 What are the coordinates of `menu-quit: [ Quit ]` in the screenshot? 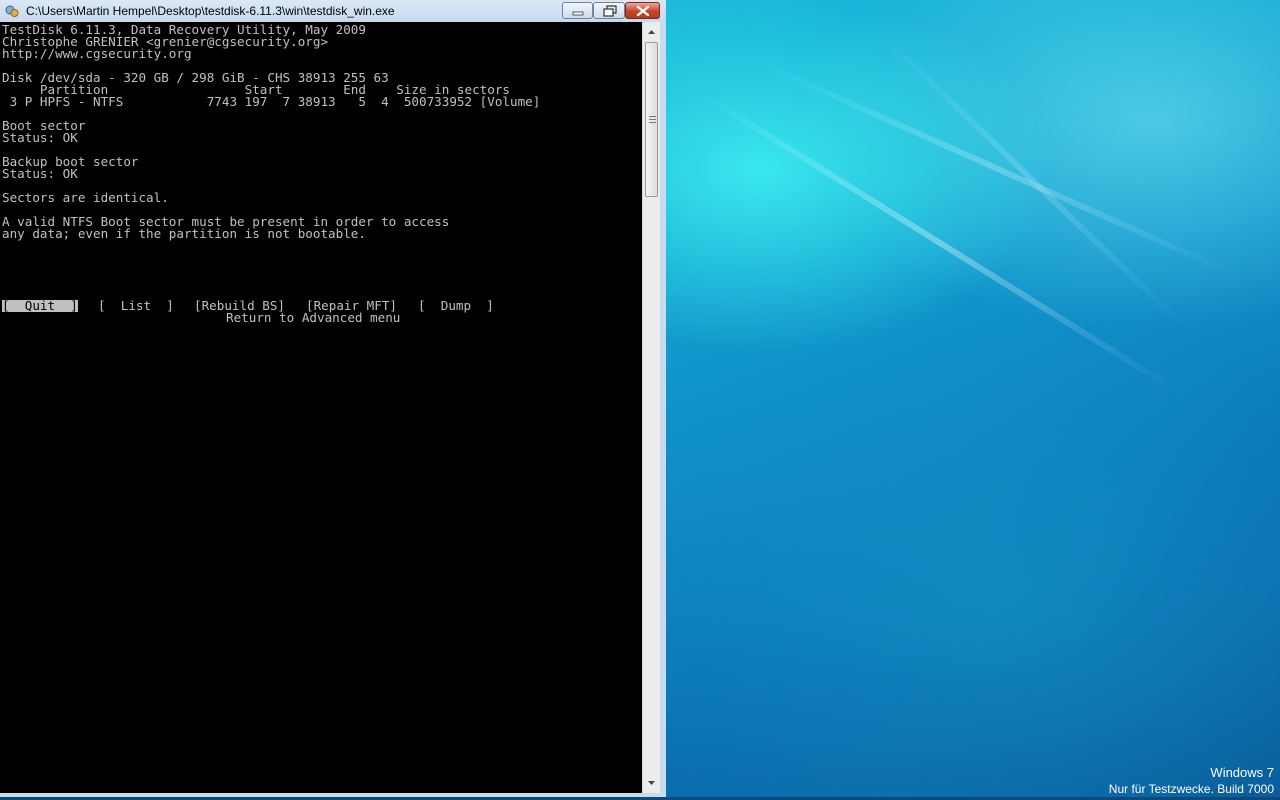 It's located at (40, 305).